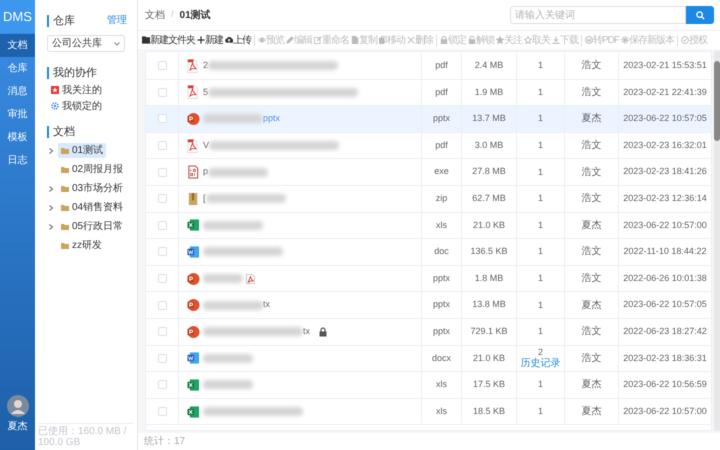  I want to click on file-size: 62.7 MB, so click(489, 199).